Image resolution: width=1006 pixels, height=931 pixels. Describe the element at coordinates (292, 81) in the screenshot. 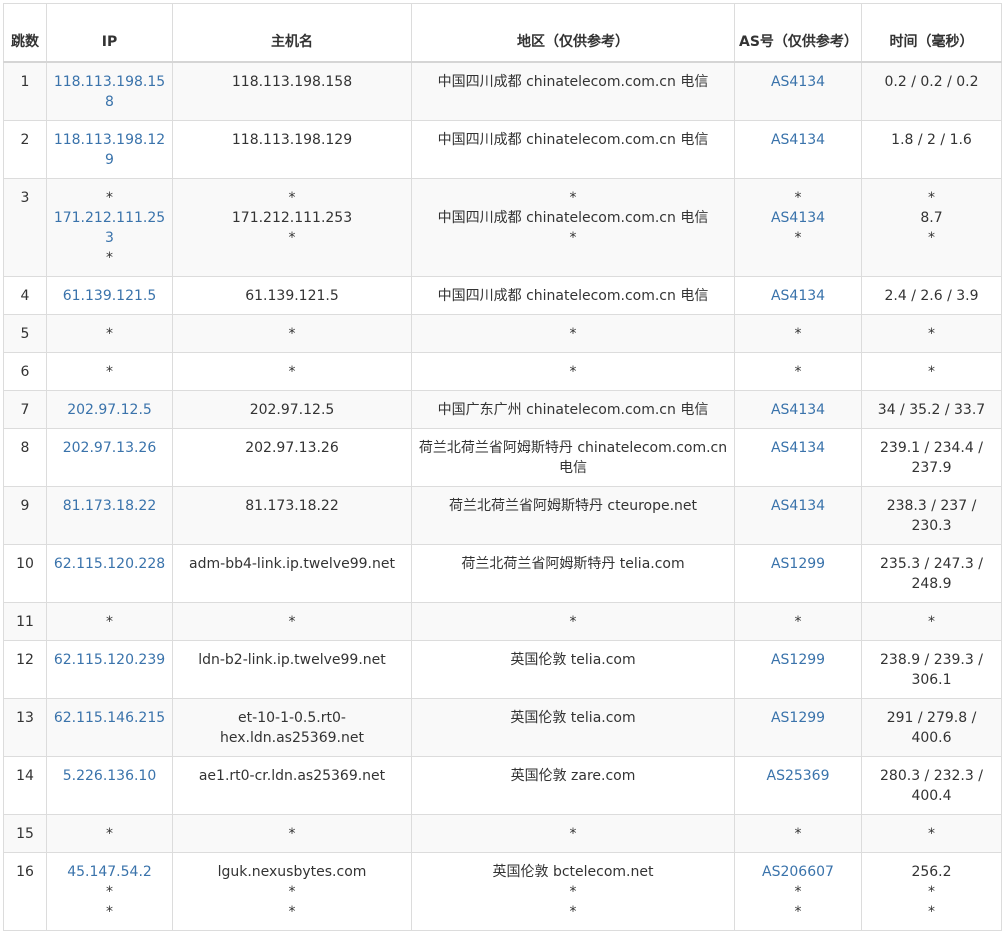

I see `host-value: 118.113.198.158` at that location.